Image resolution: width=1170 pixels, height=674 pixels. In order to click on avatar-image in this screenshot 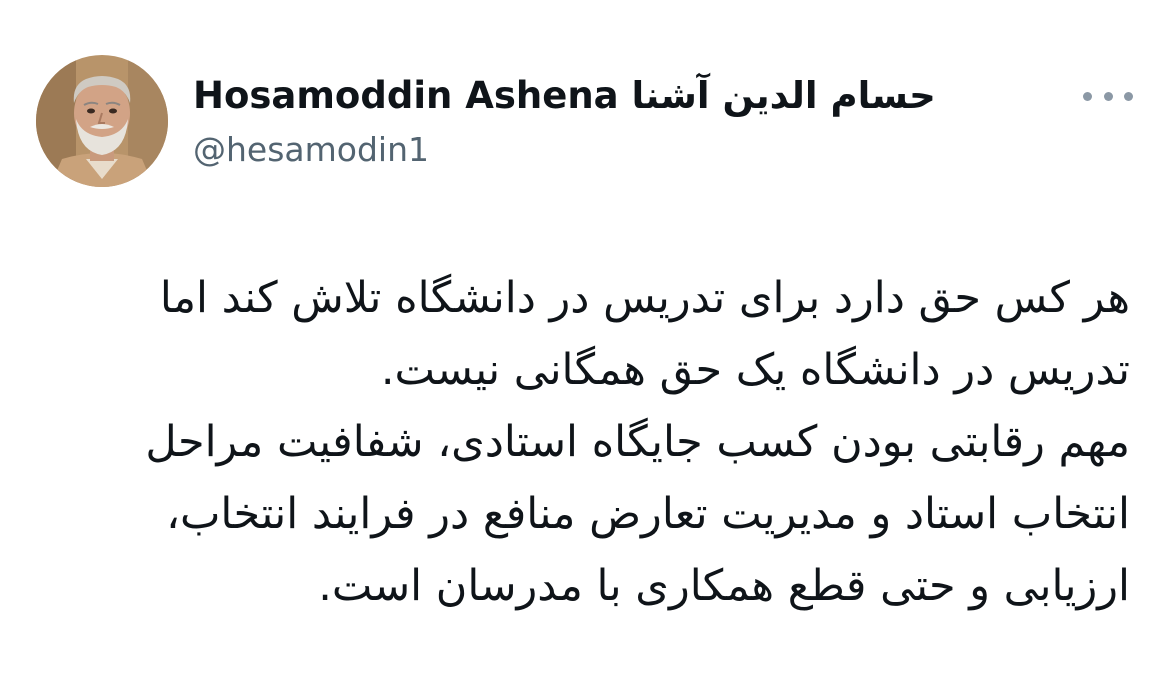, I will do `click(102, 121)`.